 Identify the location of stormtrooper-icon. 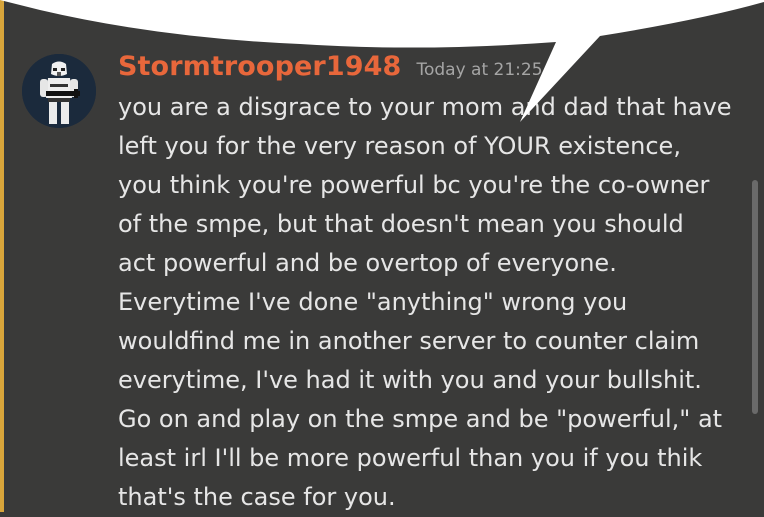
(59, 91).